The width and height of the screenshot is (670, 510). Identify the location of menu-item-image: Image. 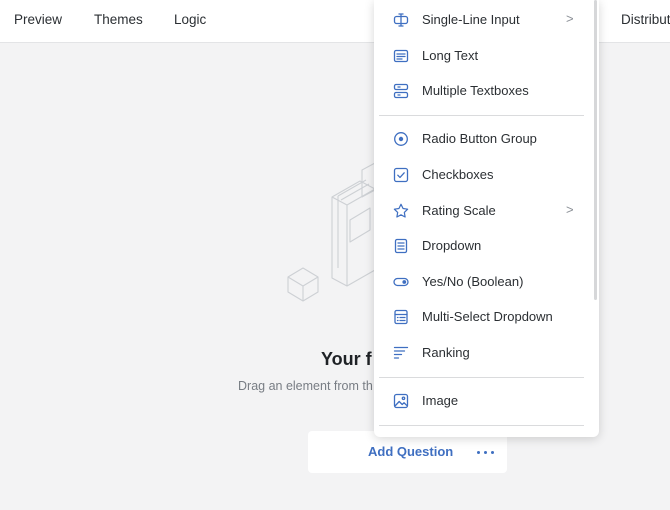
(482, 401).